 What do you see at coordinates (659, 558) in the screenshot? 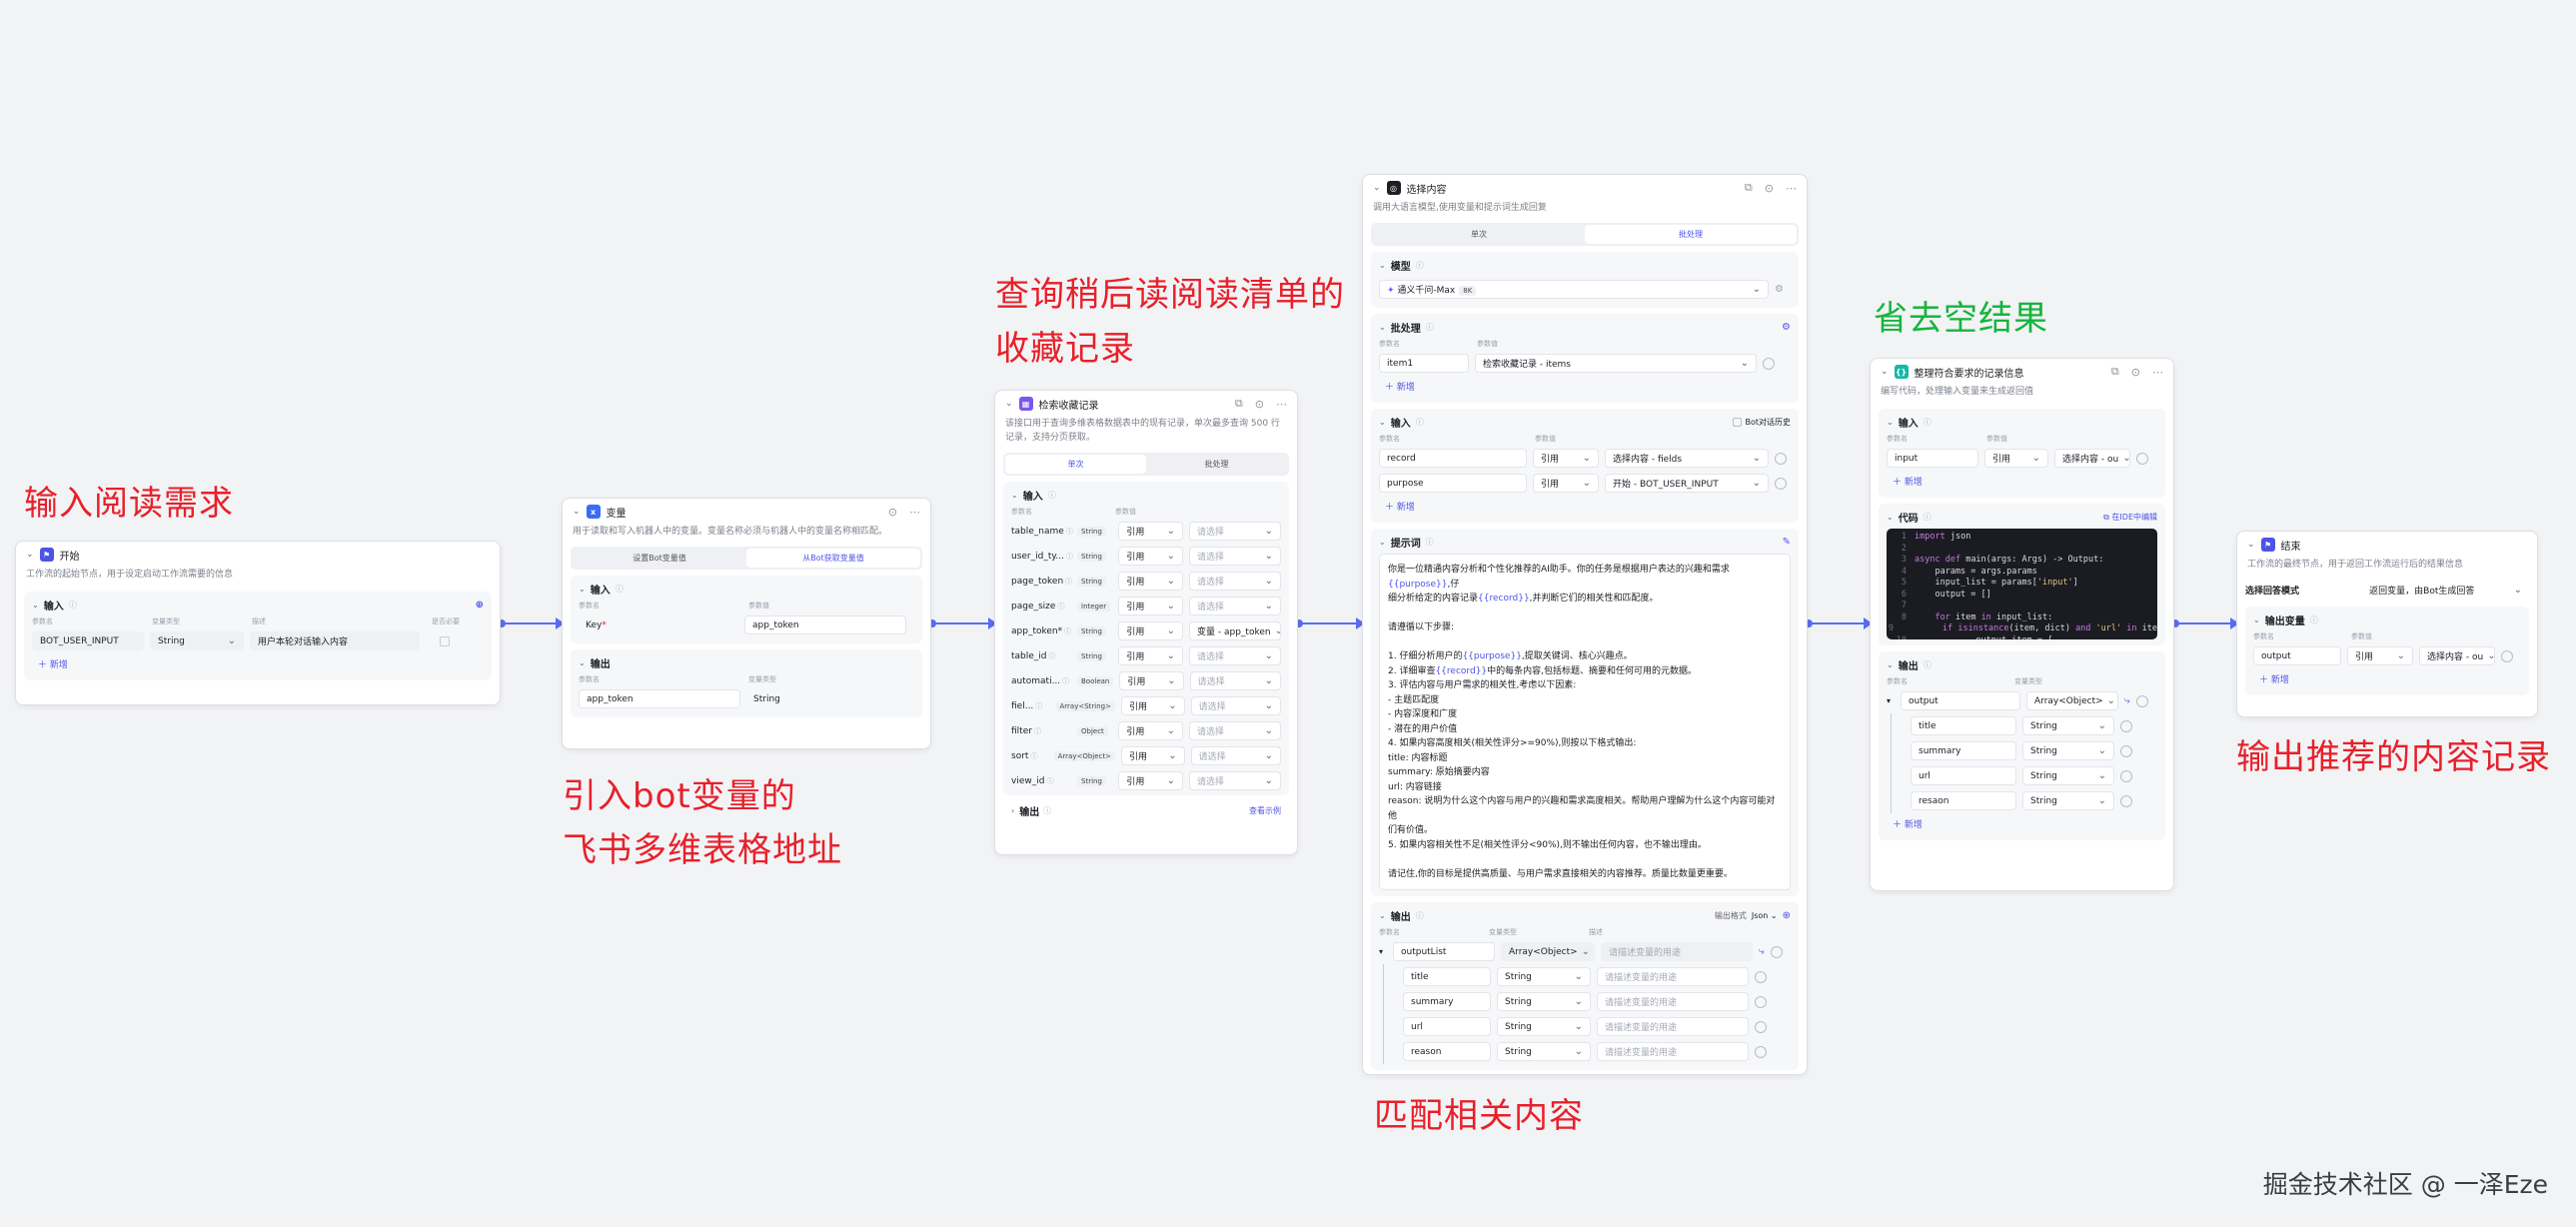
I see `tab-set-var: 设置Bot变量值` at bounding box center [659, 558].